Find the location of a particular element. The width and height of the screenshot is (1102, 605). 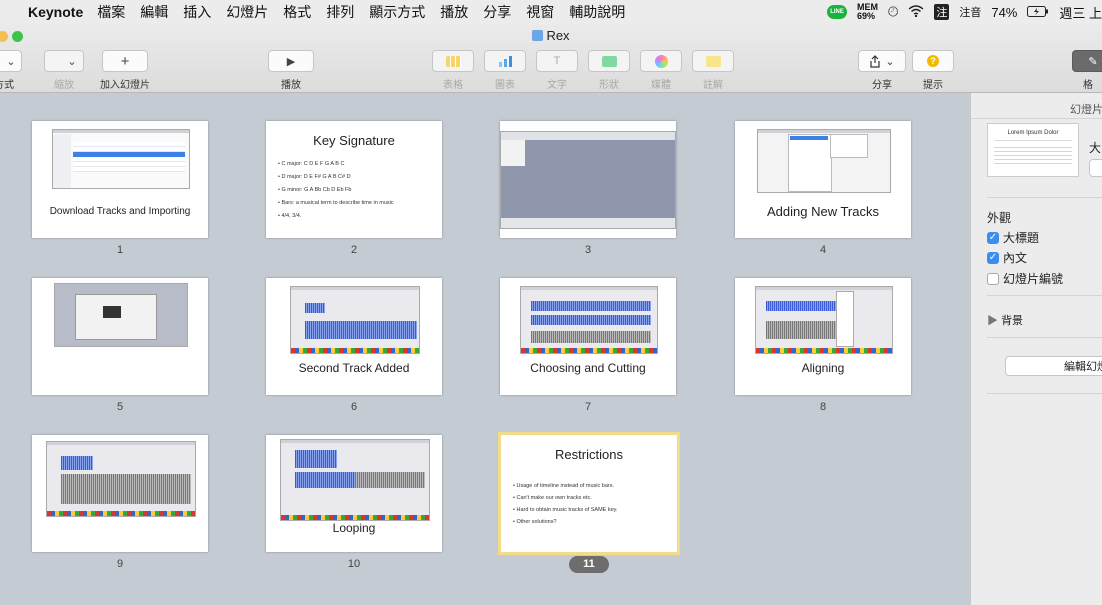

menu-play: 播放 is located at coordinates (454, 12).